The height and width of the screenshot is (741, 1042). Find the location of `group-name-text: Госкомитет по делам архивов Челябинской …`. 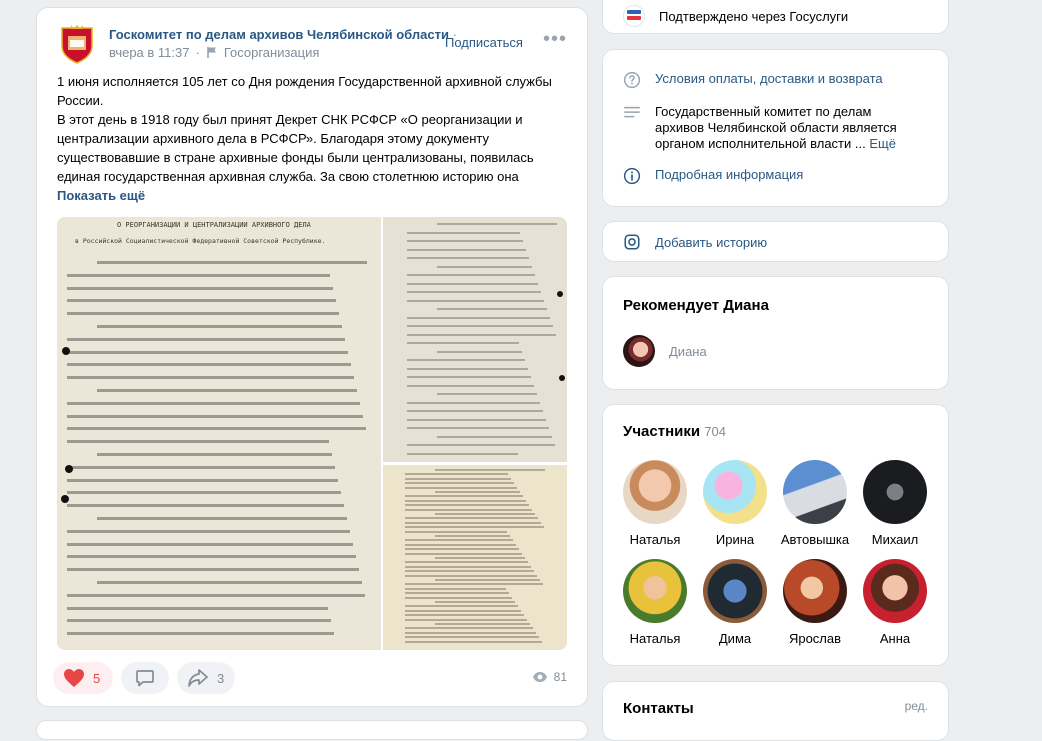

group-name-text: Госкомитет по делам архивов Челябинской … is located at coordinates (279, 34).